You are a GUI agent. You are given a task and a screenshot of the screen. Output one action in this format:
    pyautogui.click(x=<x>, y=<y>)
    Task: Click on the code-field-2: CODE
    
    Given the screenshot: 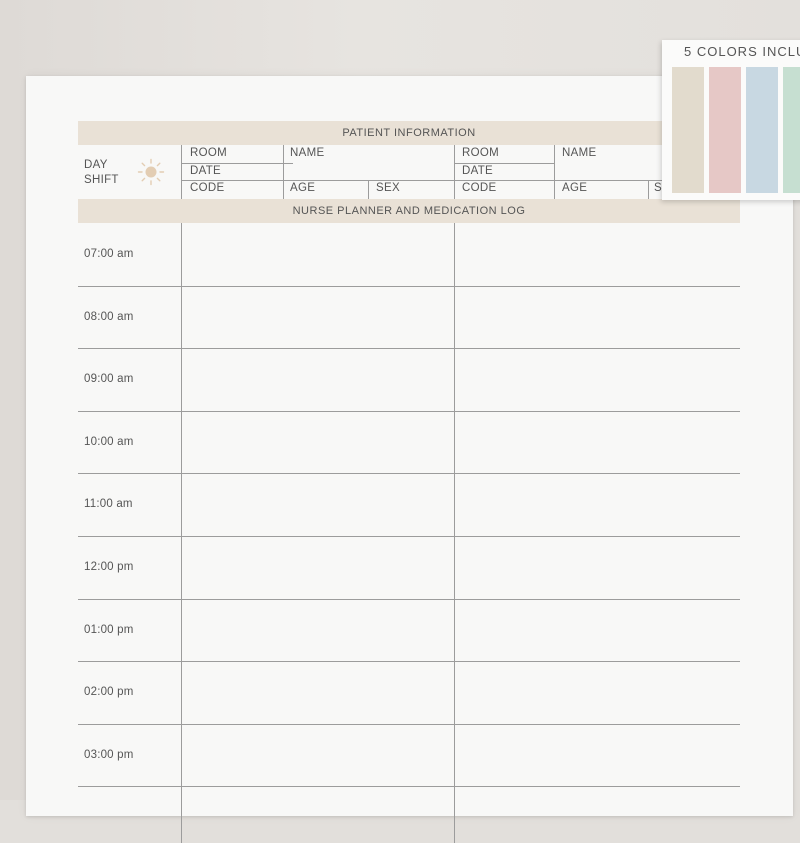 What is the action you would take?
    pyautogui.click(x=479, y=188)
    